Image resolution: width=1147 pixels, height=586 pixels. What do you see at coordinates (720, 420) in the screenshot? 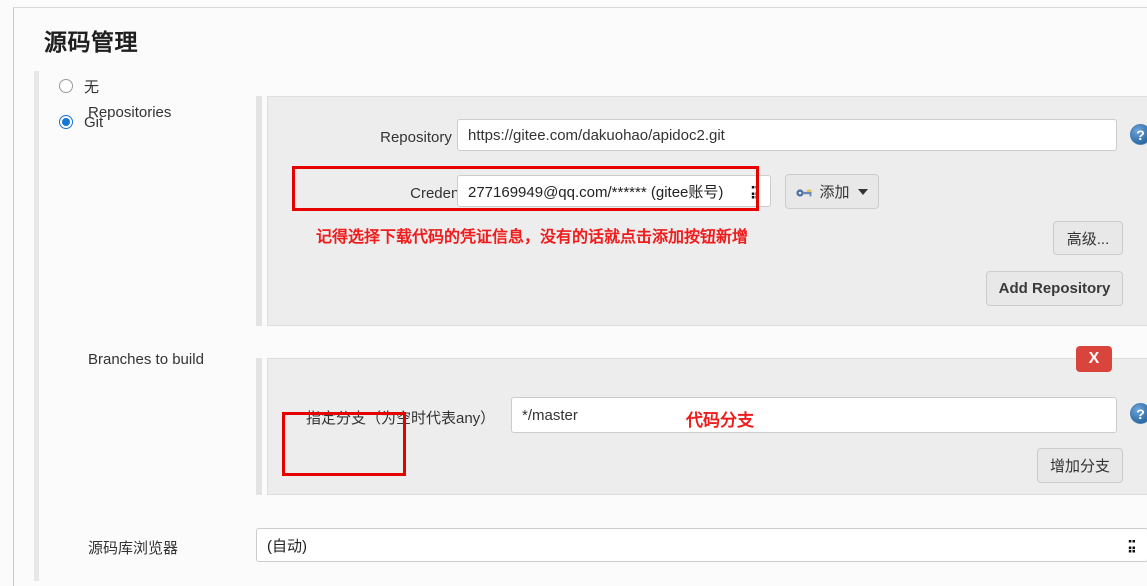
I see `branch-annotation: 代码分支` at bounding box center [720, 420].